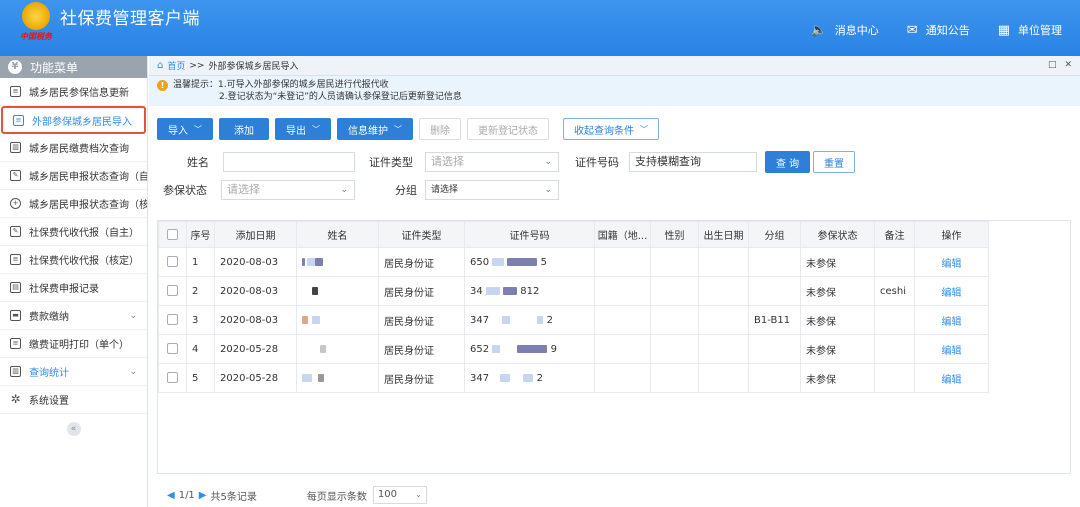 This screenshot has height=507, width=1080. Describe the element at coordinates (834, 162) in the screenshot. I see `reset-button: 重置` at that location.